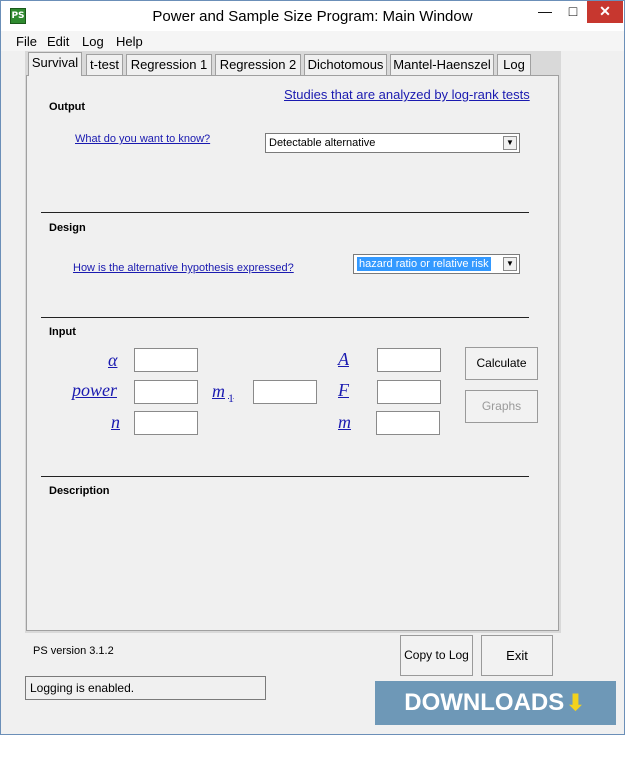  I want to click on m1-input, so click(285, 392).